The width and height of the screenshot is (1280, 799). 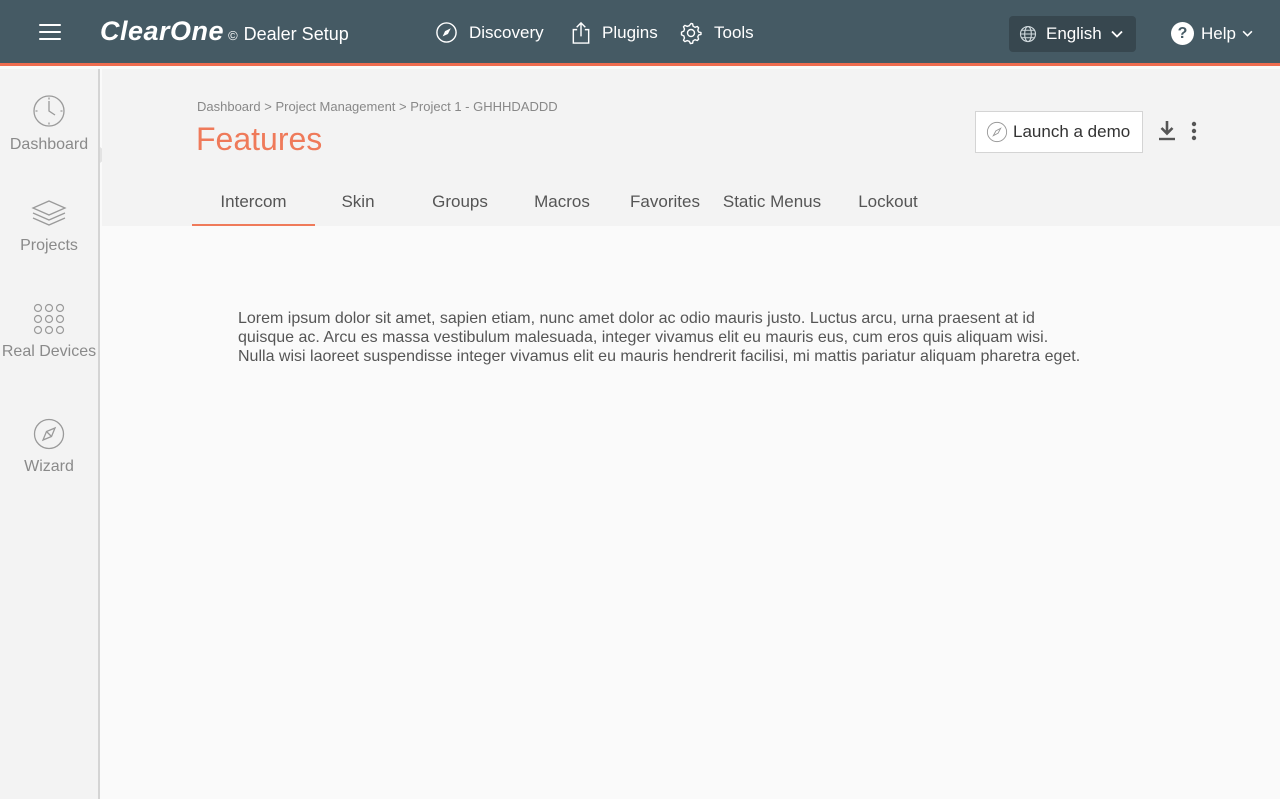 I want to click on gear-icon, so click(x=691, y=33).